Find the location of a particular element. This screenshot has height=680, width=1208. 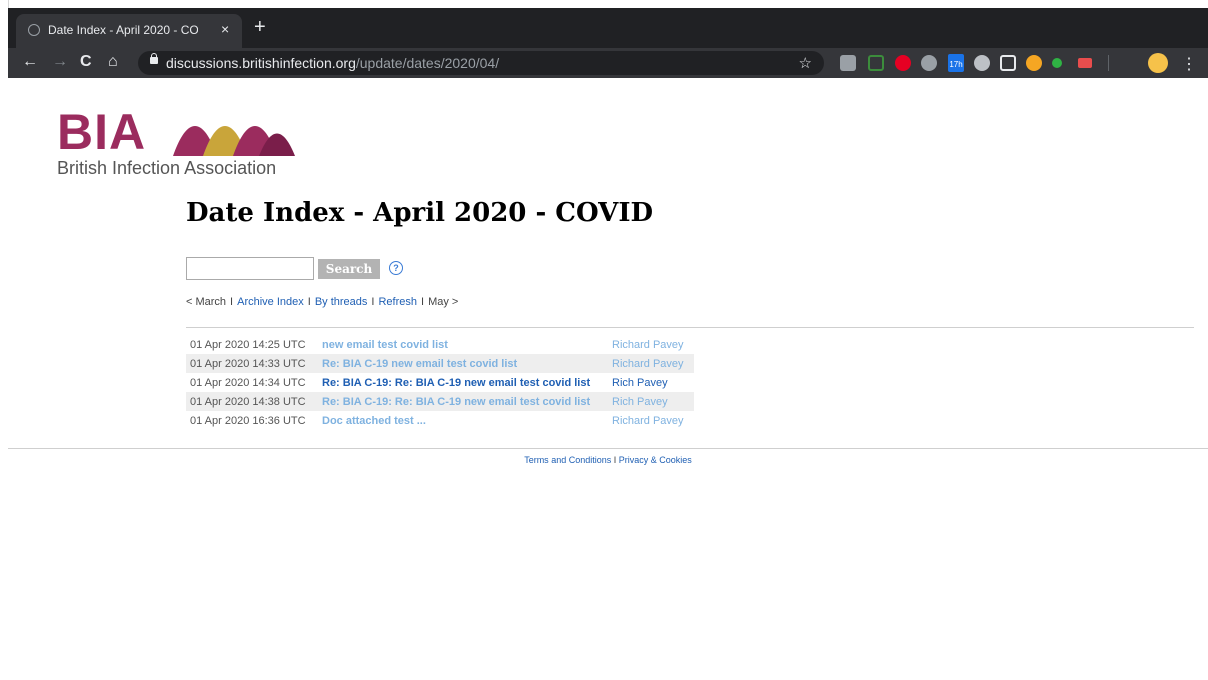

logo-waves is located at coordinates (234, 141).